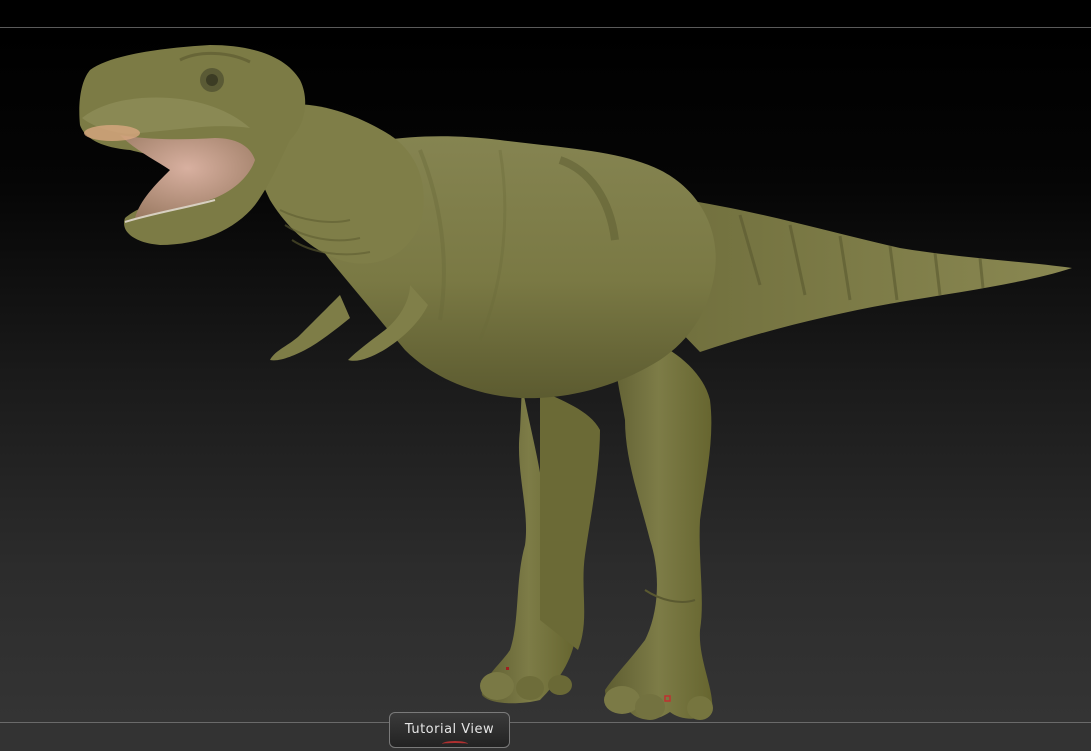 Image resolution: width=1091 pixels, height=751 pixels. Describe the element at coordinates (659, 525) in the screenshot. I see `front-leg` at that location.